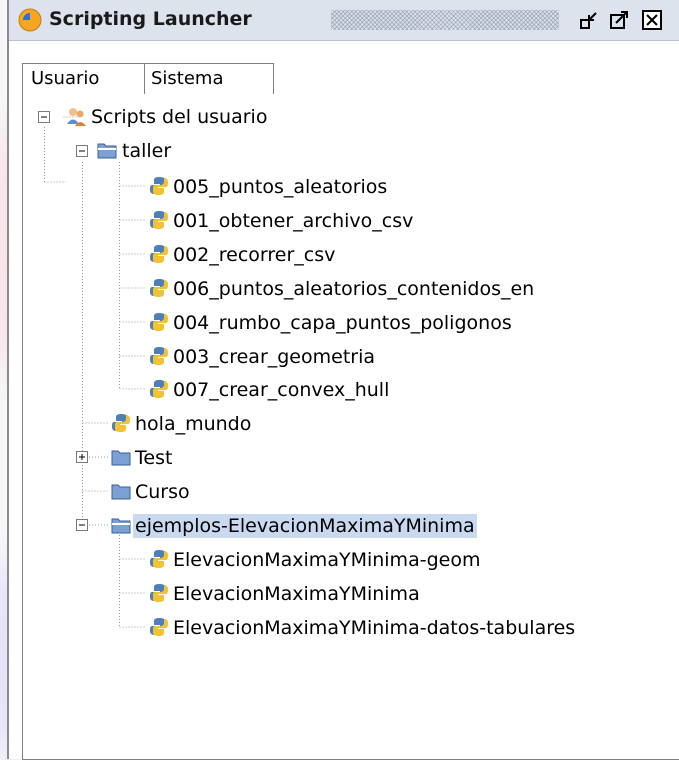 The height and width of the screenshot is (760, 679). Describe the element at coordinates (326, 560) in the screenshot. I see `tree-node-script: ElevacionMaximaYMinima-geom` at that location.